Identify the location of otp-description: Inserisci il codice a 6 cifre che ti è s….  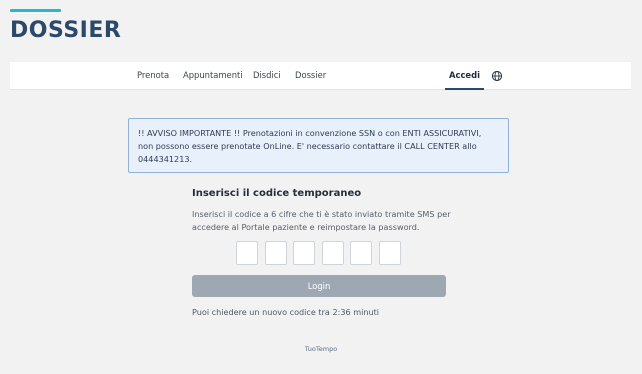
(321, 220).